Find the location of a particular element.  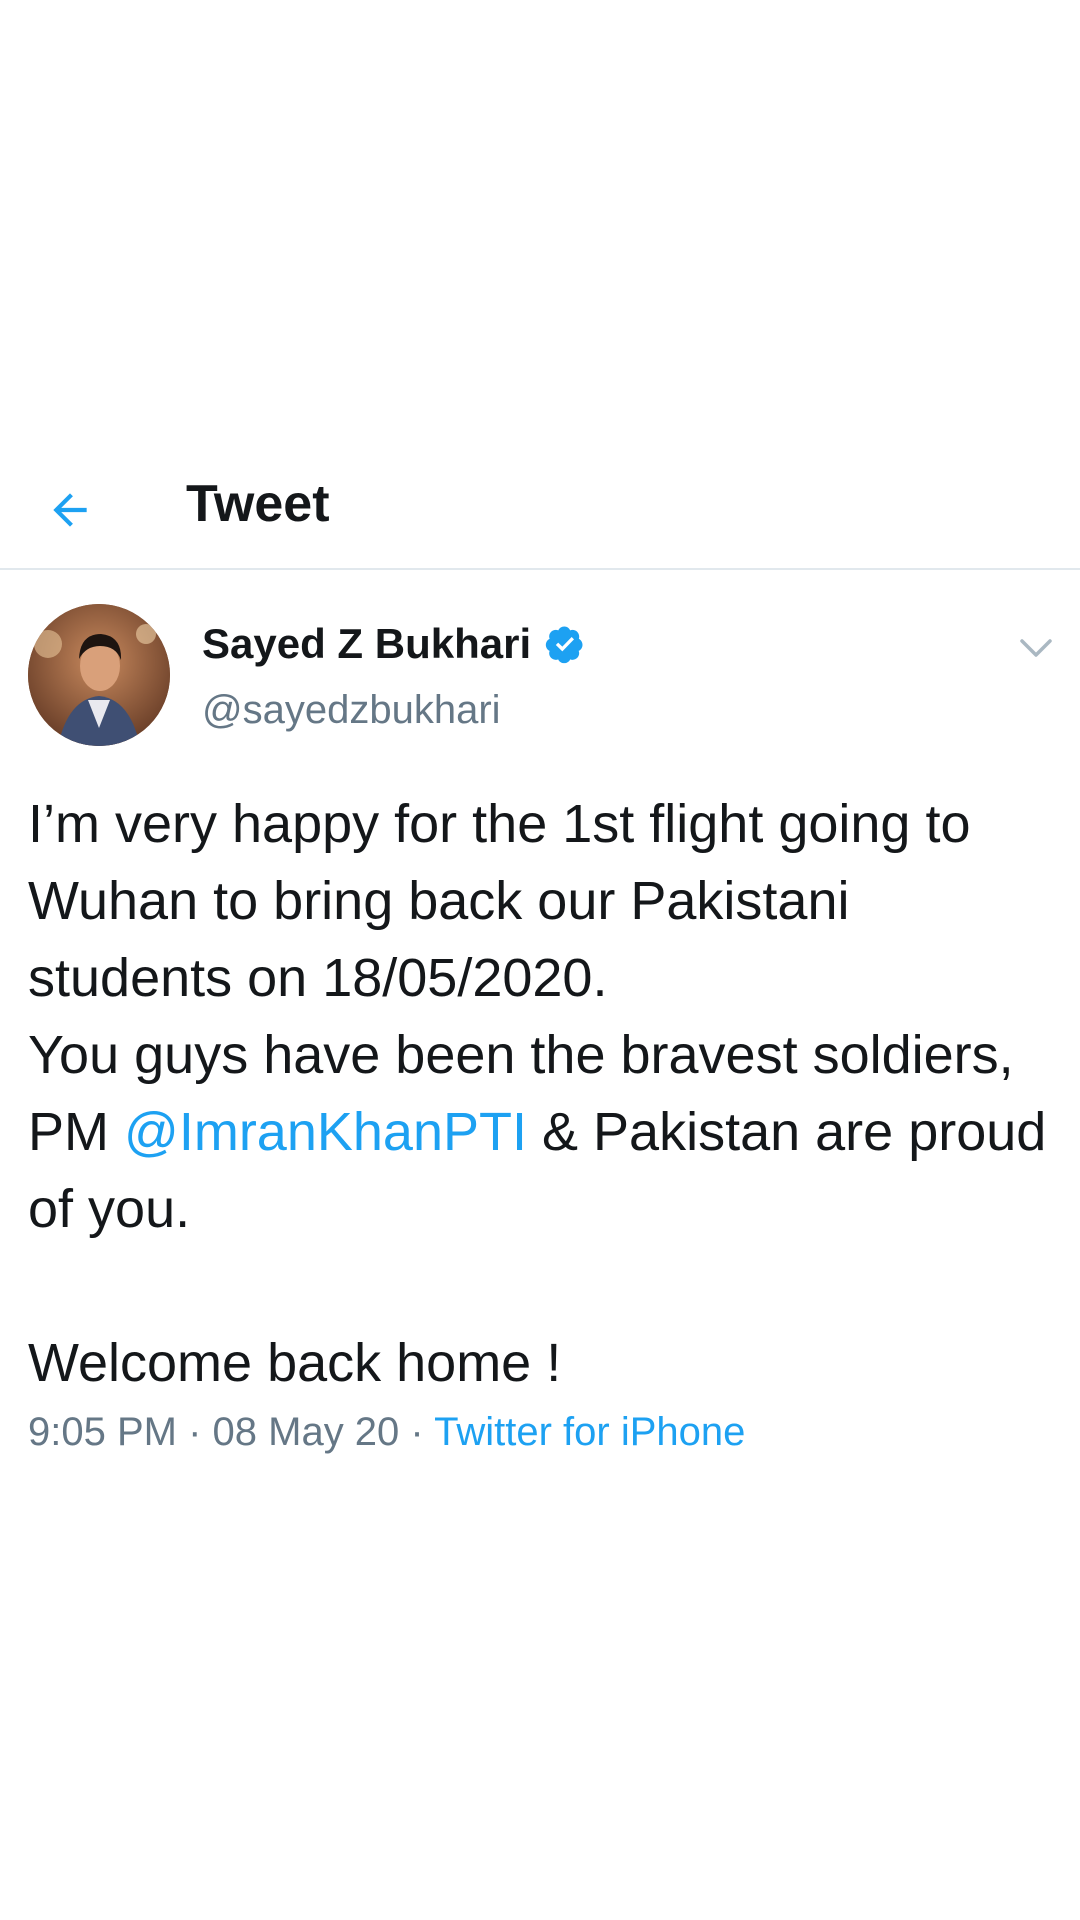

tweet-source-link: Twitter for iPhone is located at coordinates (589, 1432).